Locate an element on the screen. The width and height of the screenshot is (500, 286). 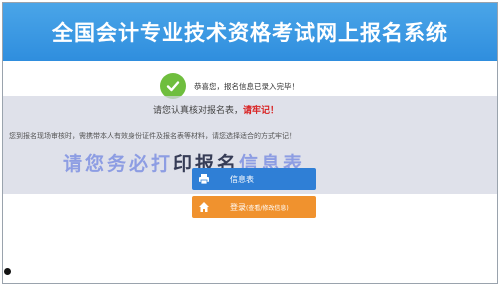
success-text: 恭喜您，报名信息已录入完毕！ is located at coordinates (246, 86).